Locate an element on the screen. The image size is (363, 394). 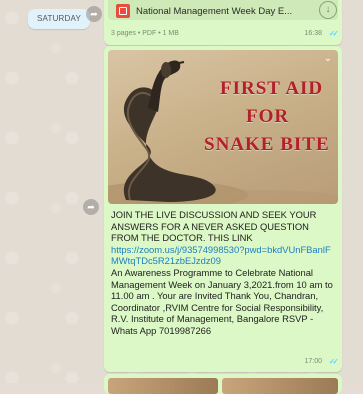
document-meta: 3 pages • PDF • 1 MB is located at coordinates (145, 33).